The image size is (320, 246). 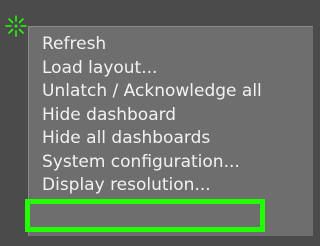 What do you see at coordinates (152, 92) in the screenshot?
I see `menu-item-unlatch-acknowledge-all: Unlatch / Acknowledge all` at bounding box center [152, 92].